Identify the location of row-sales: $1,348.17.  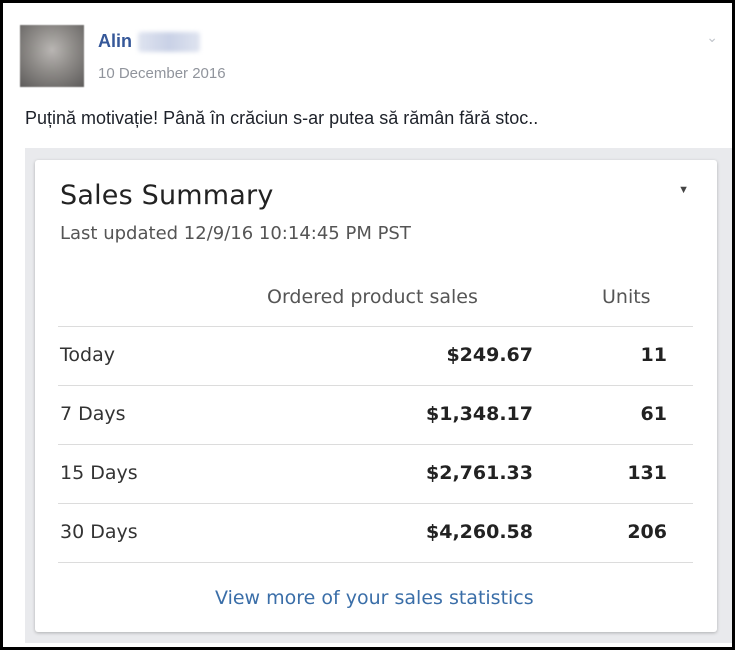
(479, 414).